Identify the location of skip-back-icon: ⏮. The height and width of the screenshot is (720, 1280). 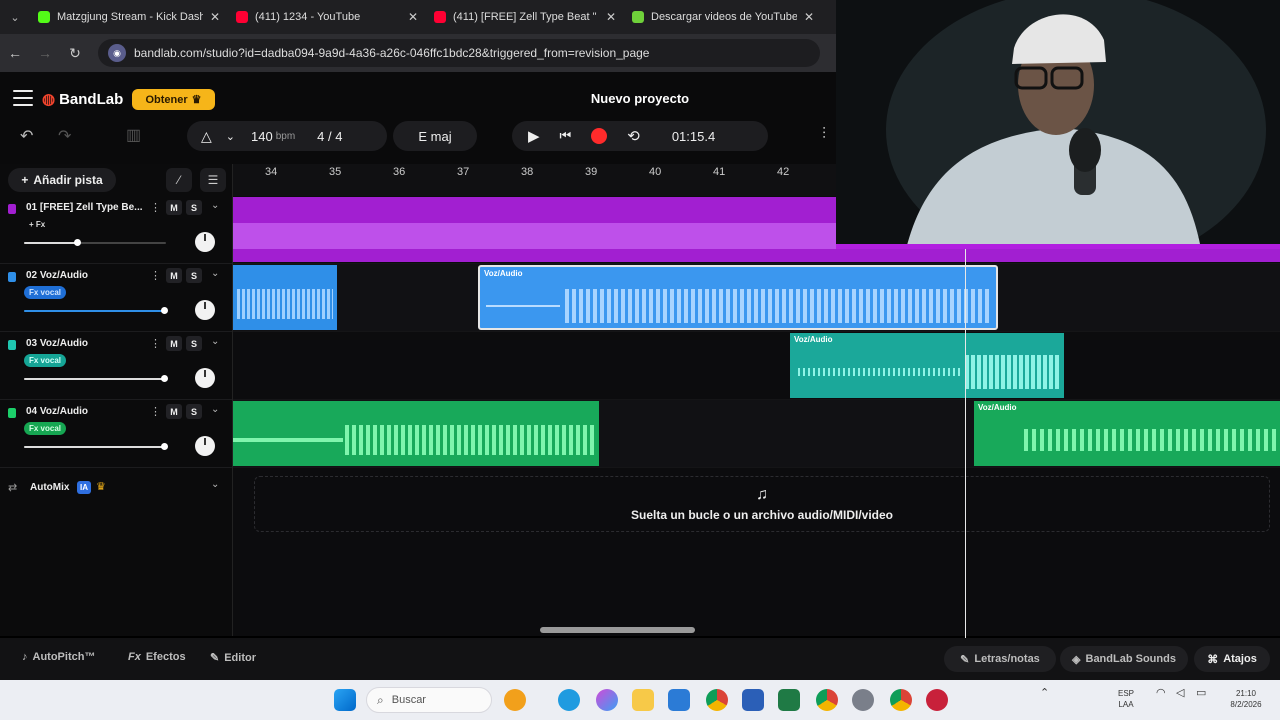
(566, 136).